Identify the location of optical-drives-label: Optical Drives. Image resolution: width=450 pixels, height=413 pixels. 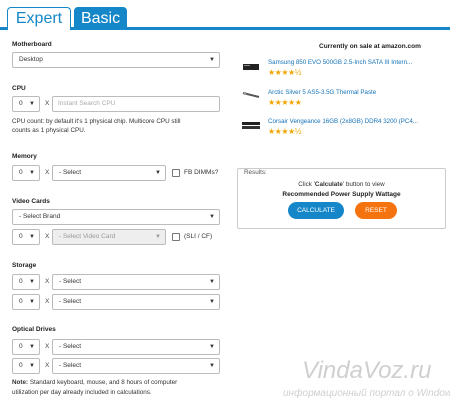
(34, 329).